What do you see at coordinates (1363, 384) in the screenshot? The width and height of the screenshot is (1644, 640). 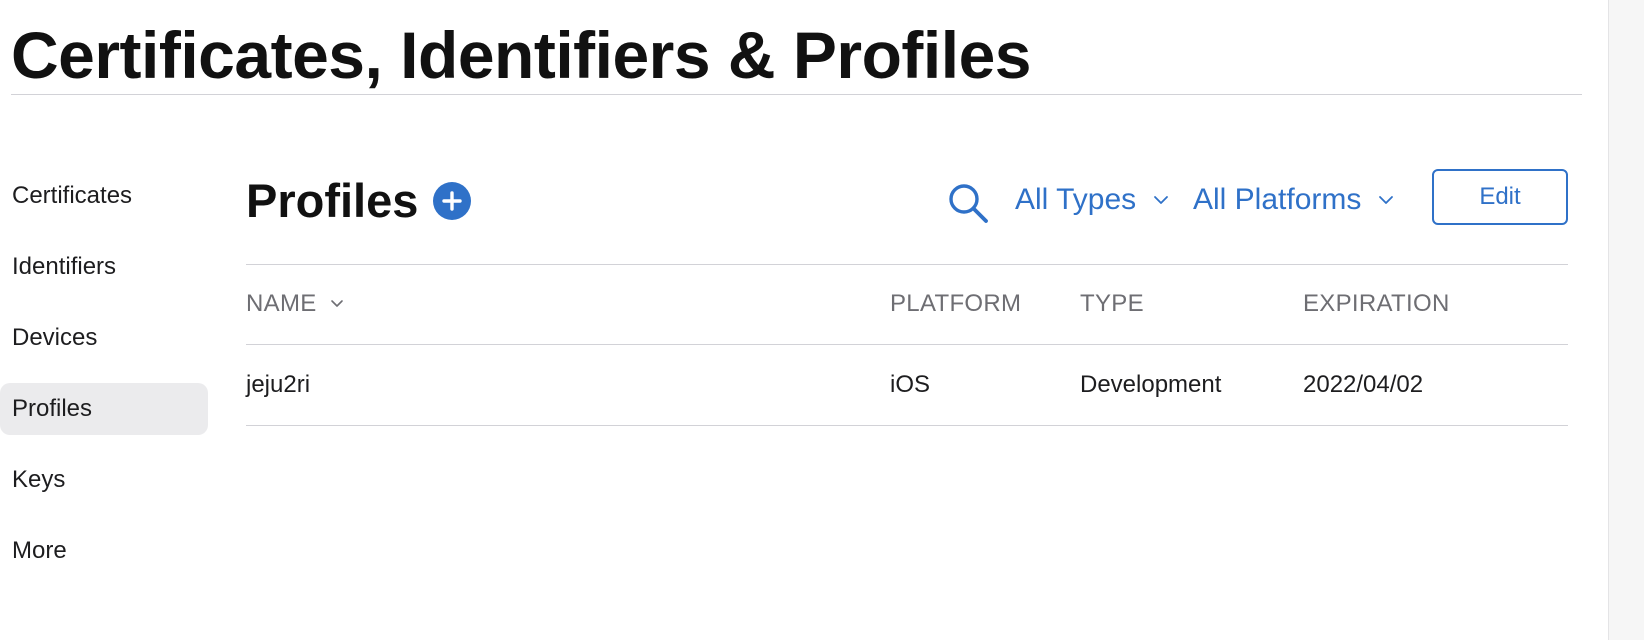 I see `cell-expiration: 2022/04/02` at bounding box center [1363, 384].